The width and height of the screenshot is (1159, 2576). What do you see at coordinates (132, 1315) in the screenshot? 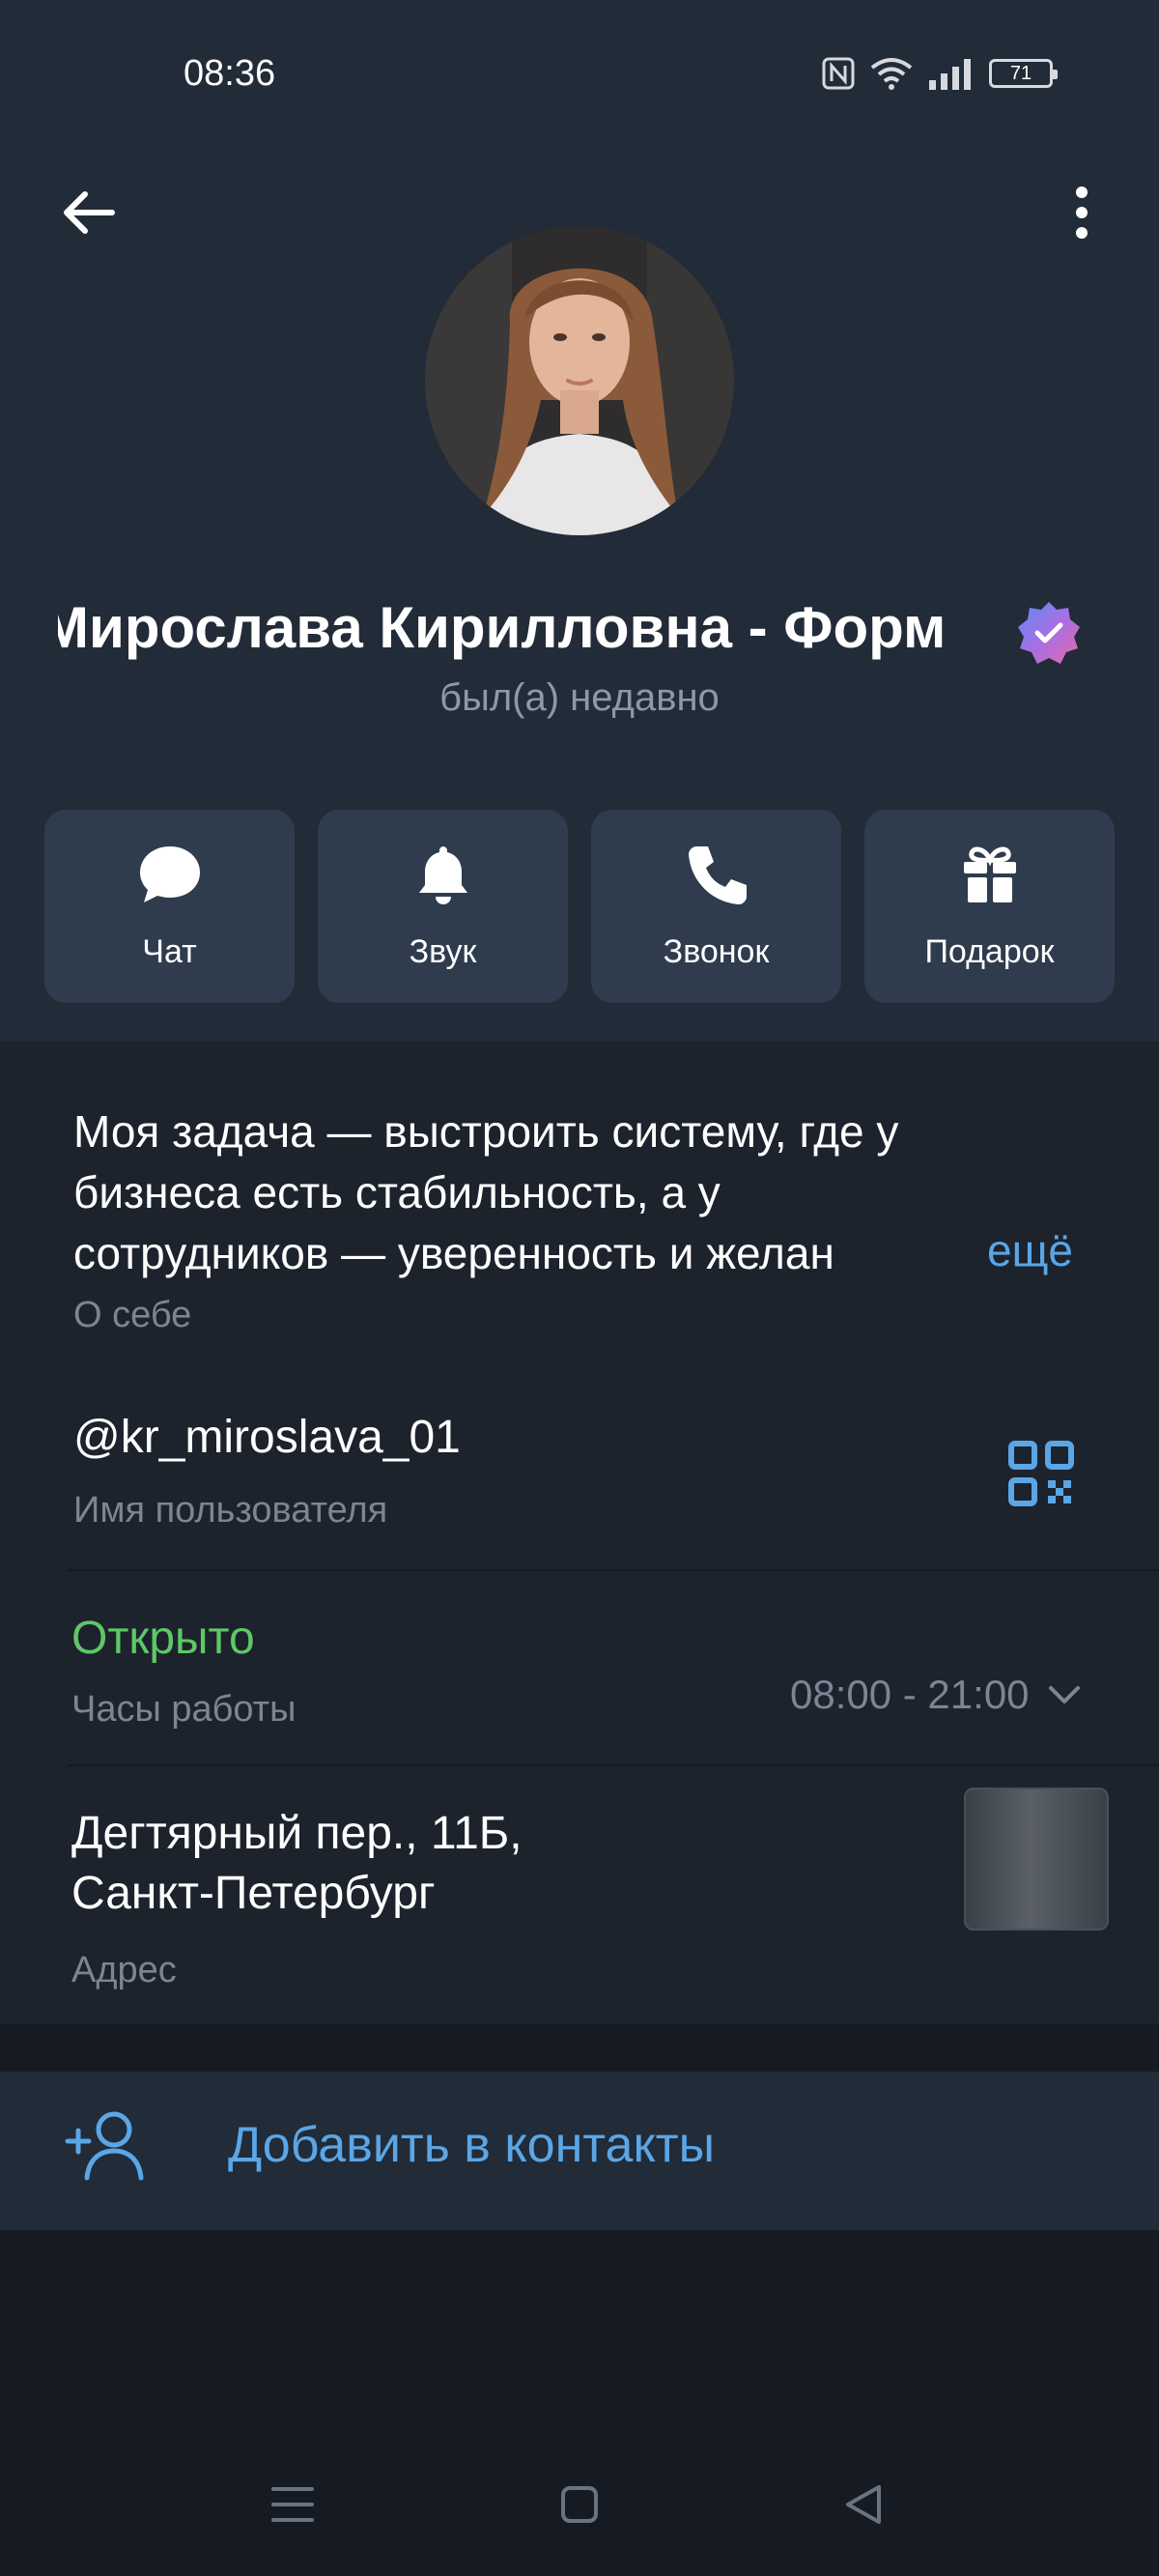
I see `bio-caption: О себе` at bounding box center [132, 1315].